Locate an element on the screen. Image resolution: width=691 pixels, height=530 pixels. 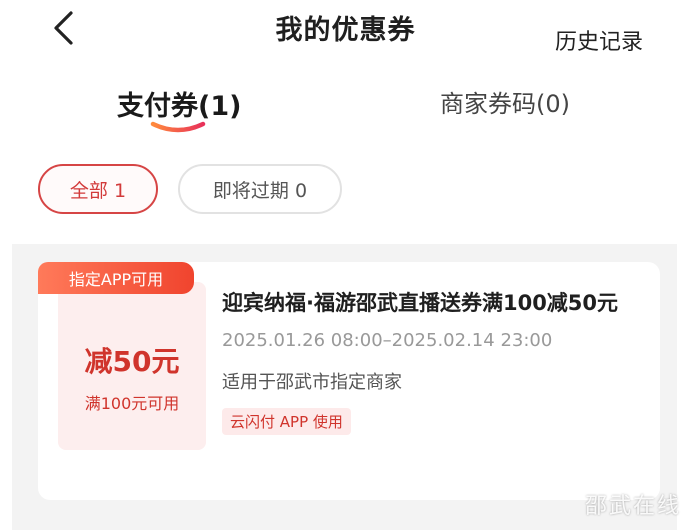
watermark: 邵武在线 is located at coordinates (632, 506).